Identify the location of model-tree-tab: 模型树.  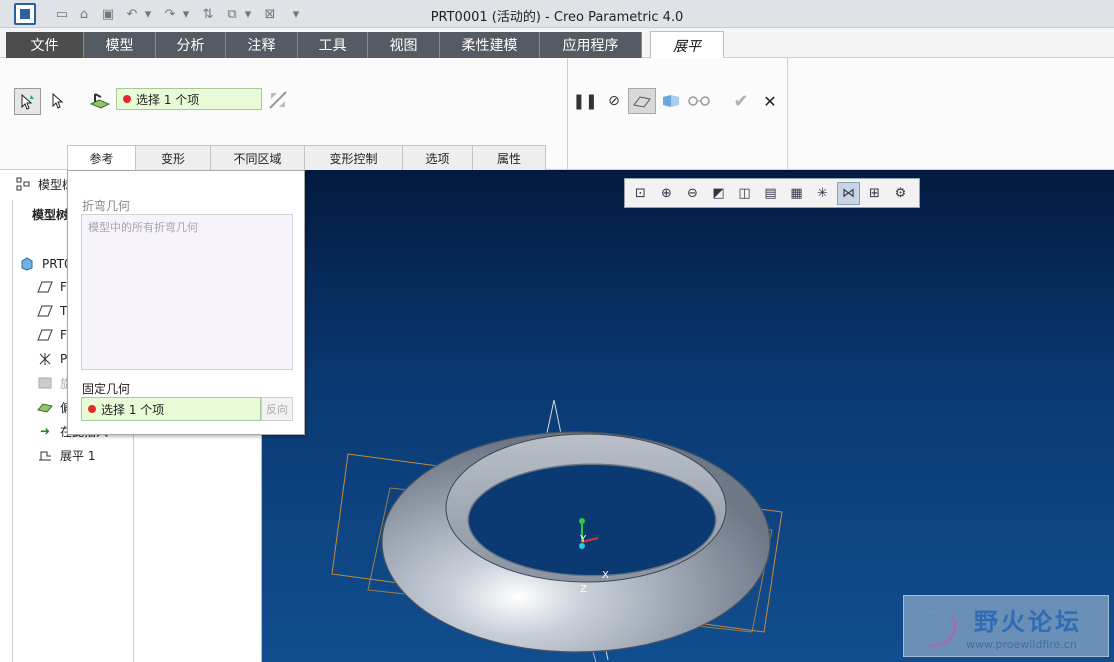
(50, 214).